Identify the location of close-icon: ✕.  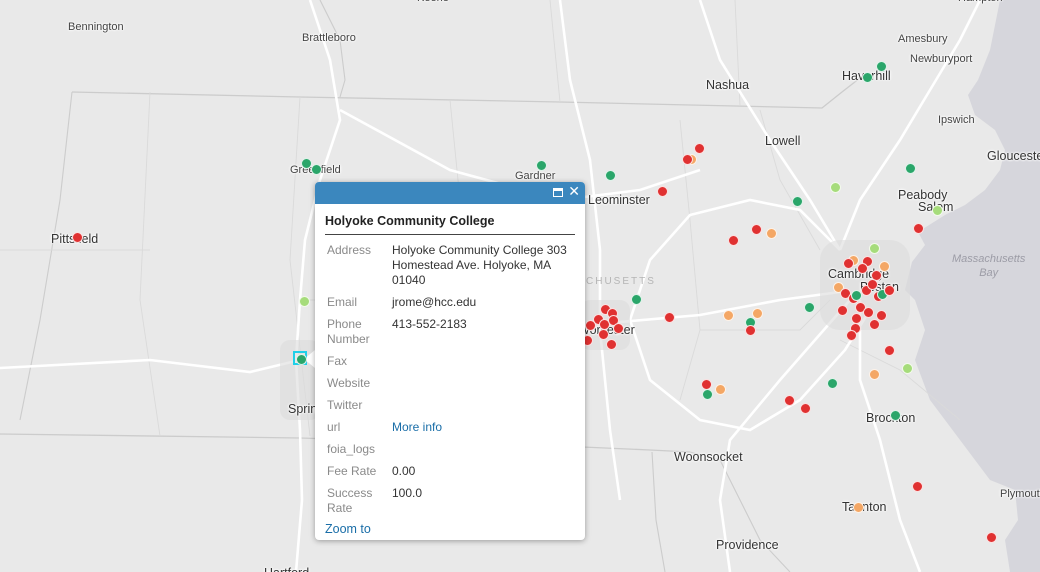
(574, 192).